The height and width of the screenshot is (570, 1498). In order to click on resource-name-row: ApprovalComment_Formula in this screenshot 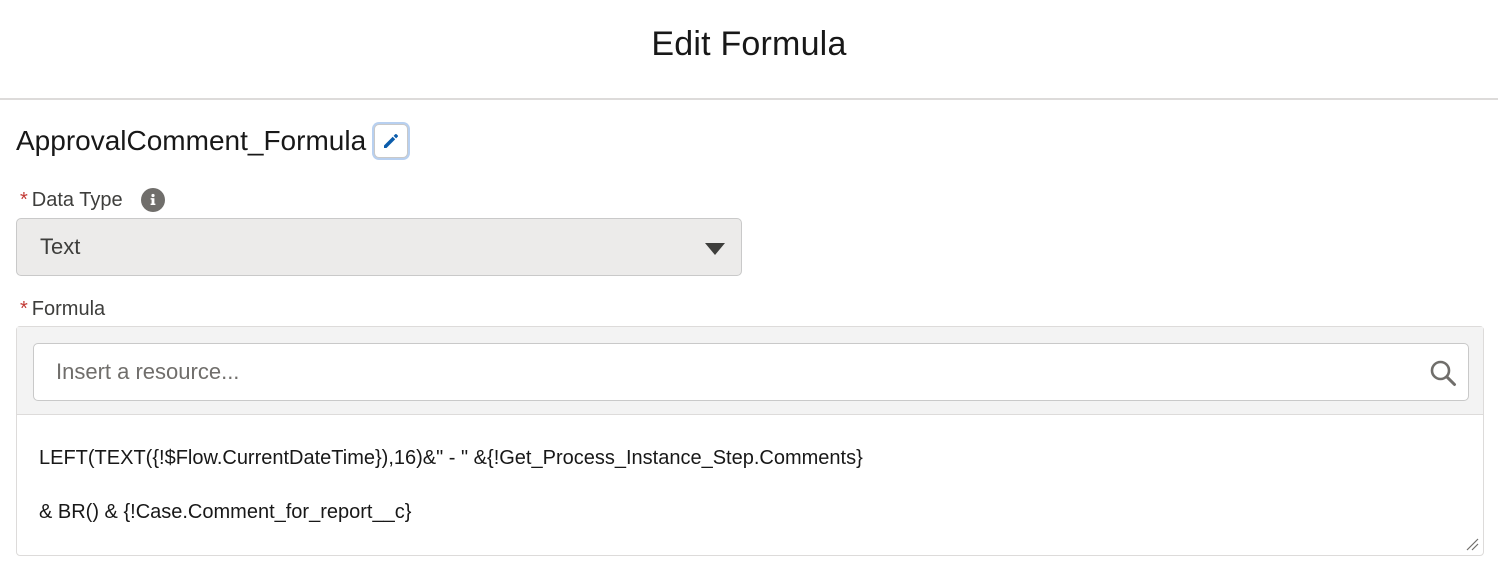, I will do `click(212, 141)`.